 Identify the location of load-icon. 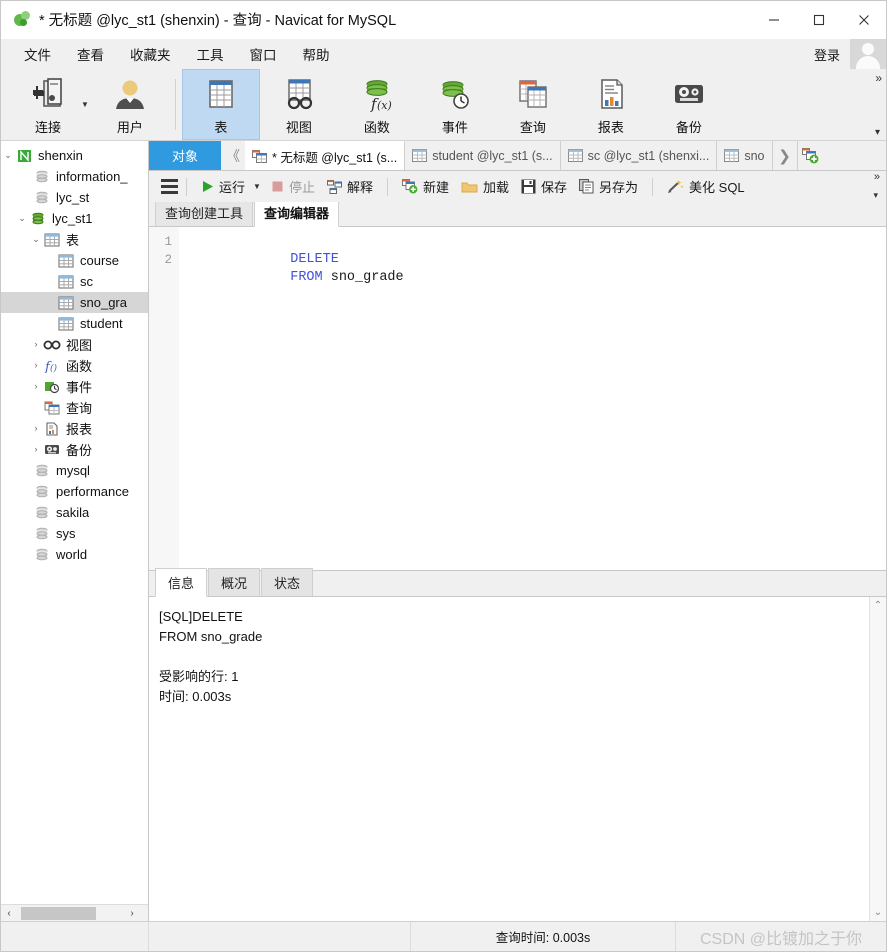
(469, 187).